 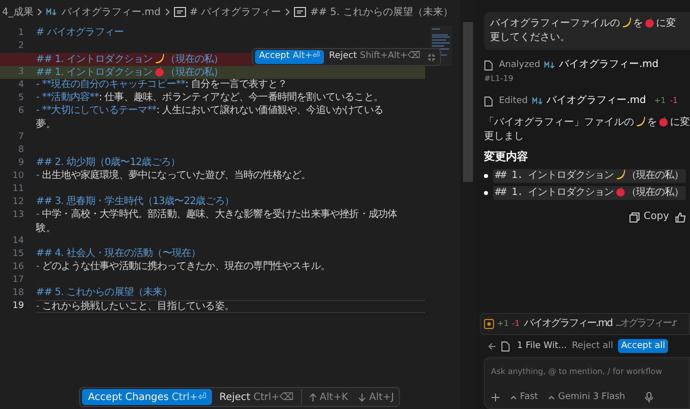 What do you see at coordinates (18, 12) in the screenshot?
I see `breadcrumb-item: 4_成果` at bounding box center [18, 12].